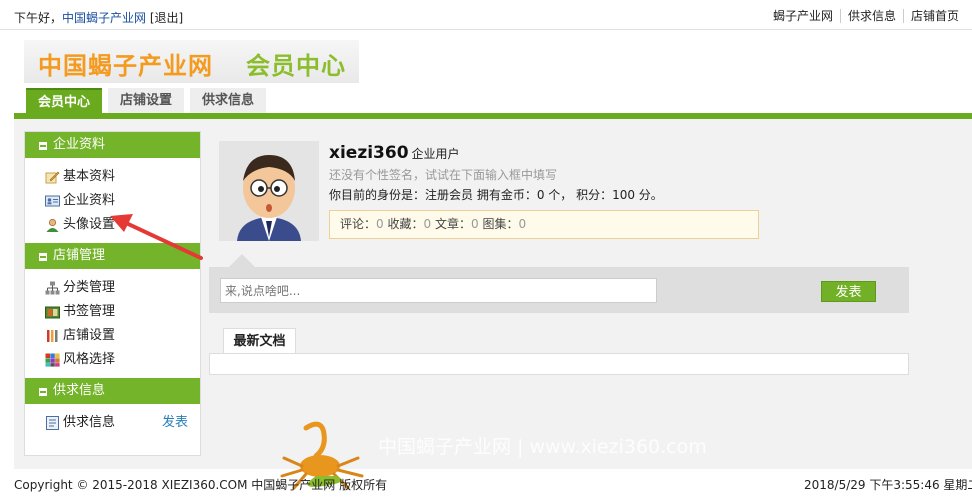 The image size is (972, 498). What do you see at coordinates (79, 144) in the screenshot?
I see `section-title: 企业资料` at bounding box center [79, 144].